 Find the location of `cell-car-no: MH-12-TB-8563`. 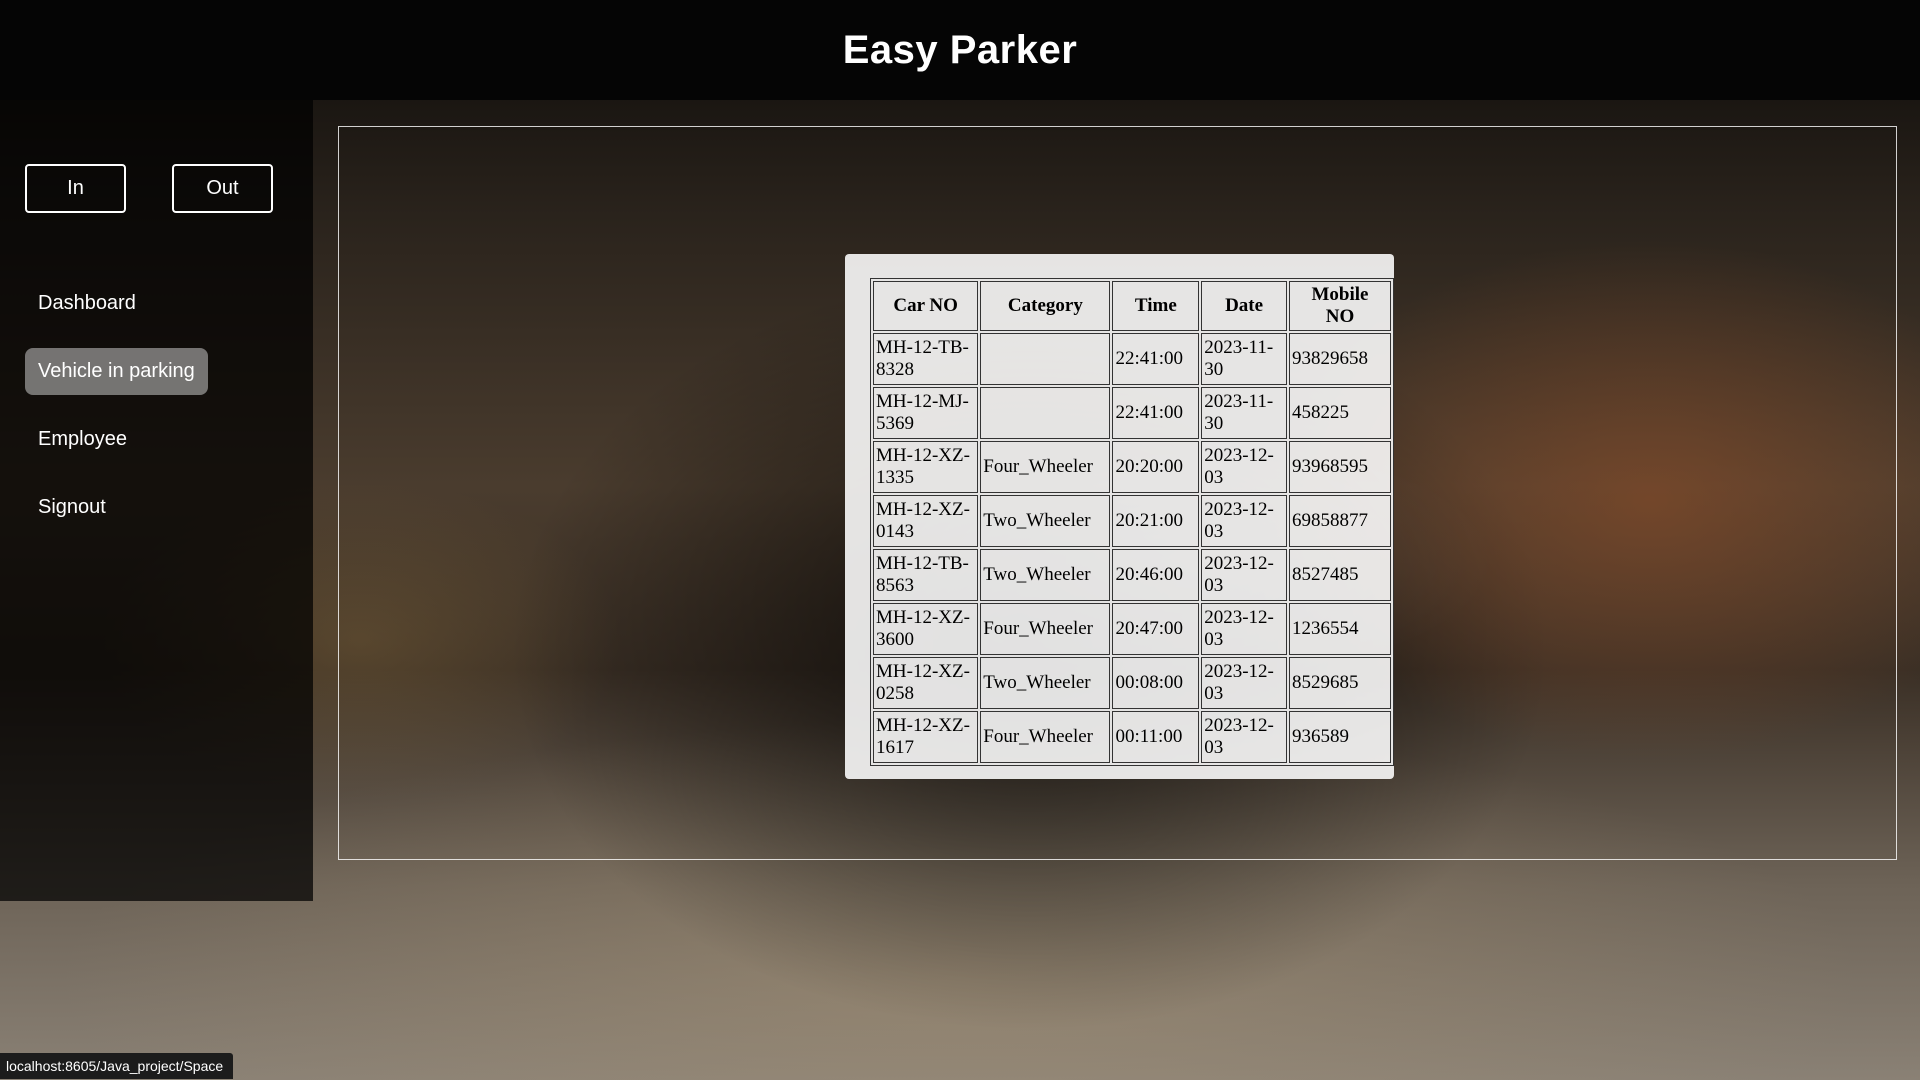

cell-car-no: MH-12-TB-8563 is located at coordinates (926, 575).